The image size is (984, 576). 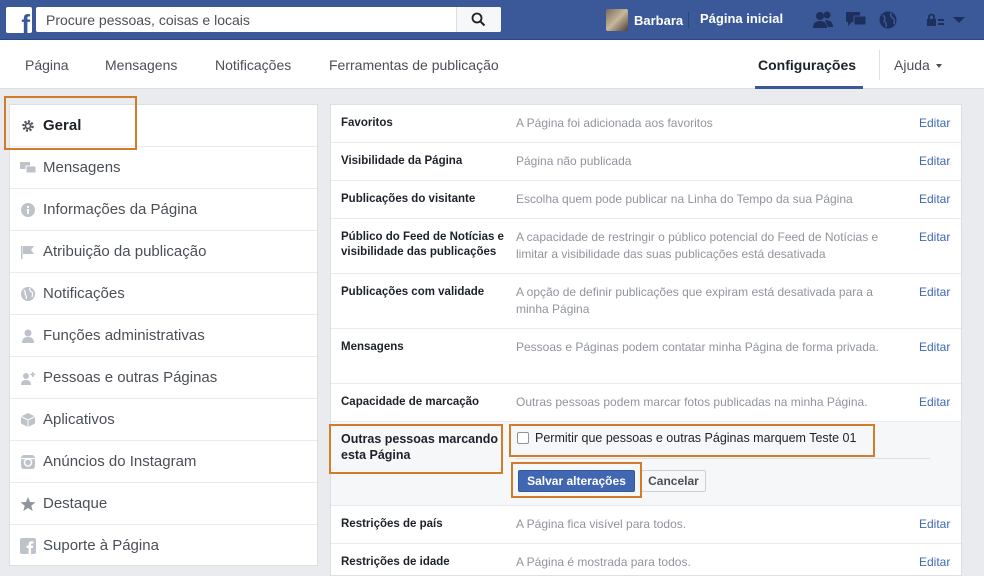 What do you see at coordinates (82, 167) in the screenshot?
I see `sidebar-item-label: Mensagens` at bounding box center [82, 167].